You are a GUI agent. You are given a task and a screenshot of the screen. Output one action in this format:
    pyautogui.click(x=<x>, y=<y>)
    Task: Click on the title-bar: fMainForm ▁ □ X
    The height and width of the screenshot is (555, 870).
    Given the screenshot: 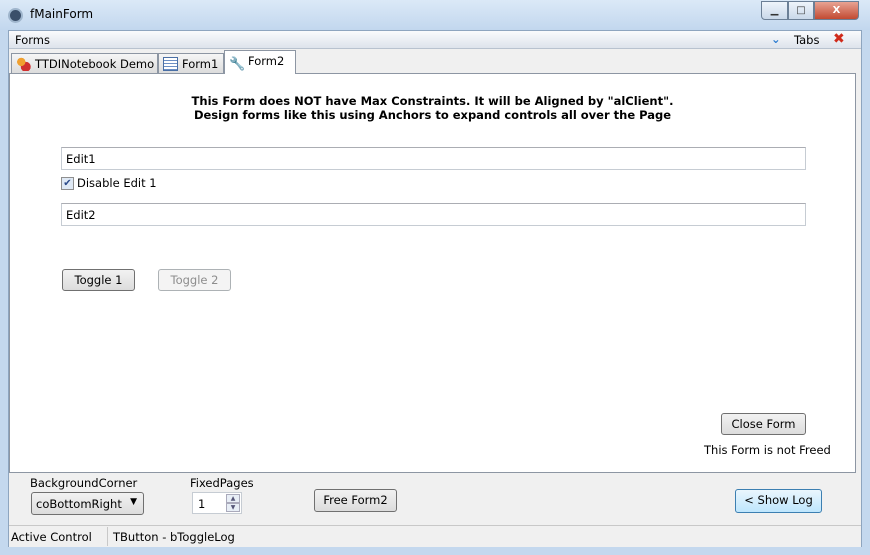 What is the action you would take?
    pyautogui.click(x=435, y=15)
    